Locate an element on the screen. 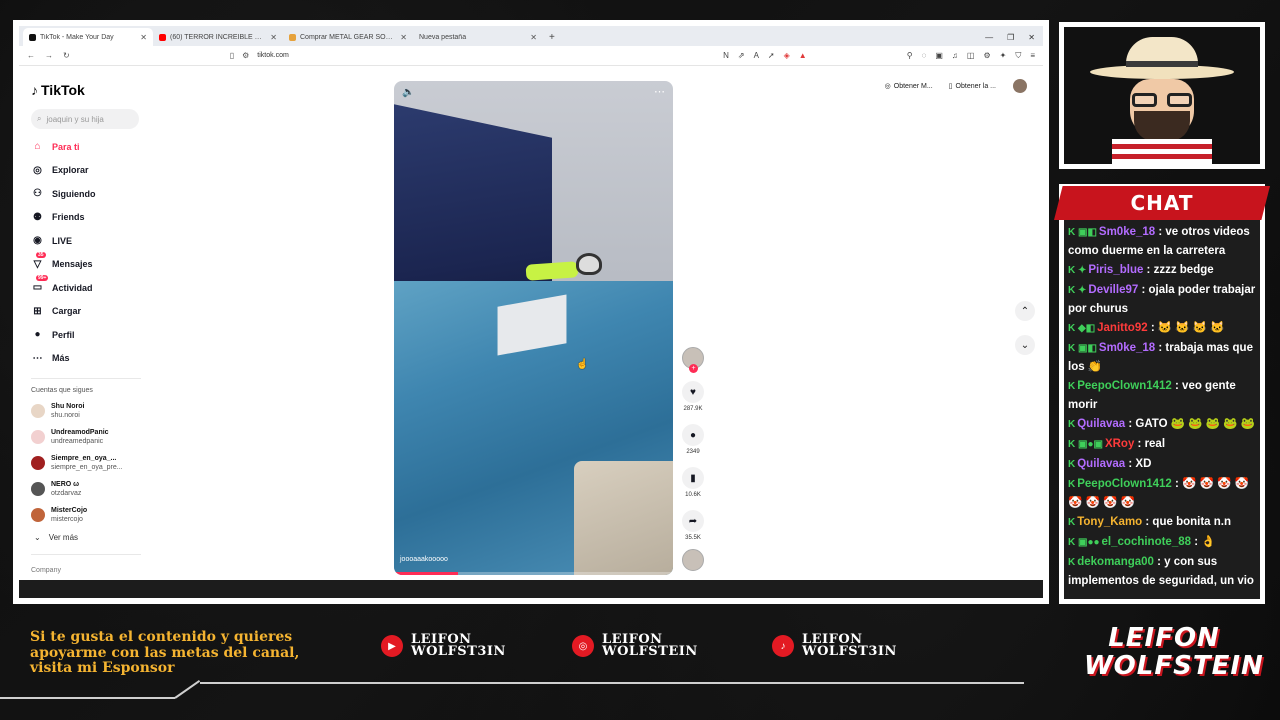 The width and height of the screenshot is (1280, 720). forward-icon: → is located at coordinates (49, 55).